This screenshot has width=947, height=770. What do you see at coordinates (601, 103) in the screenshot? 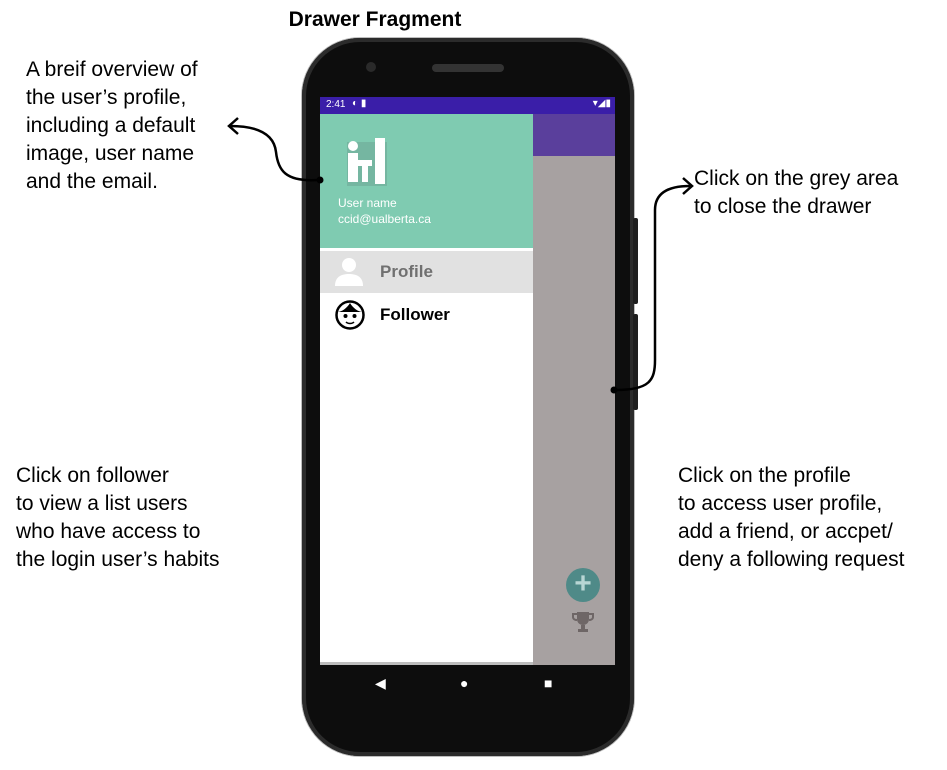
I see `signal-battery-icons: ▾◢▮` at bounding box center [601, 103].